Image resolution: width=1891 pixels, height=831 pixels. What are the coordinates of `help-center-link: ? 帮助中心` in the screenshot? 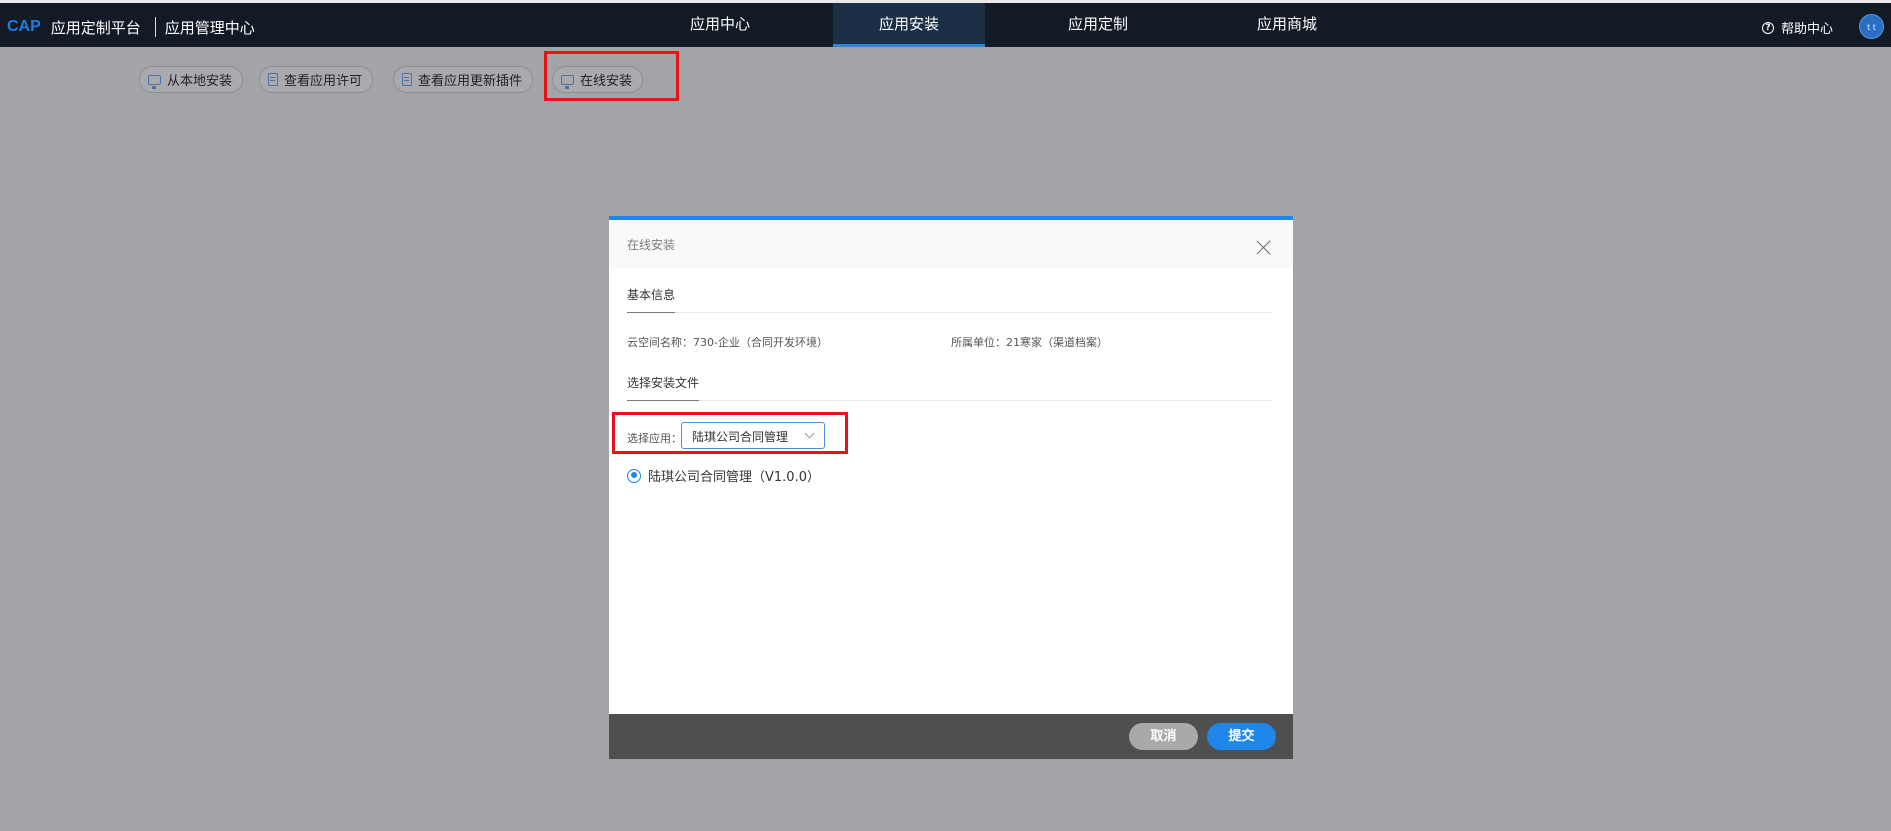 It's located at (1797, 27).